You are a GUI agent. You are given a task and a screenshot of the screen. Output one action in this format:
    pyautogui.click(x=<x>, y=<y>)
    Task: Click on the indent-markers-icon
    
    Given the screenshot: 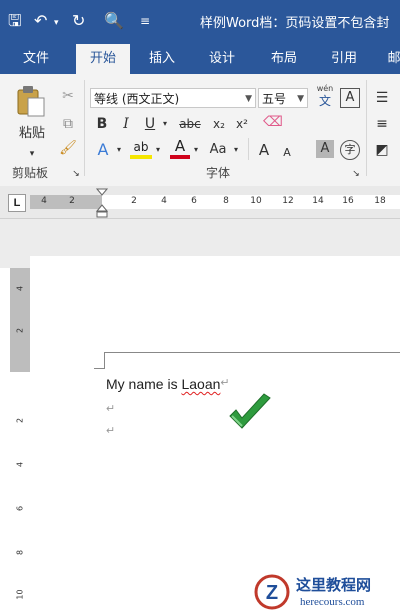 What is the action you would take?
    pyautogui.click(x=102, y=203)
    